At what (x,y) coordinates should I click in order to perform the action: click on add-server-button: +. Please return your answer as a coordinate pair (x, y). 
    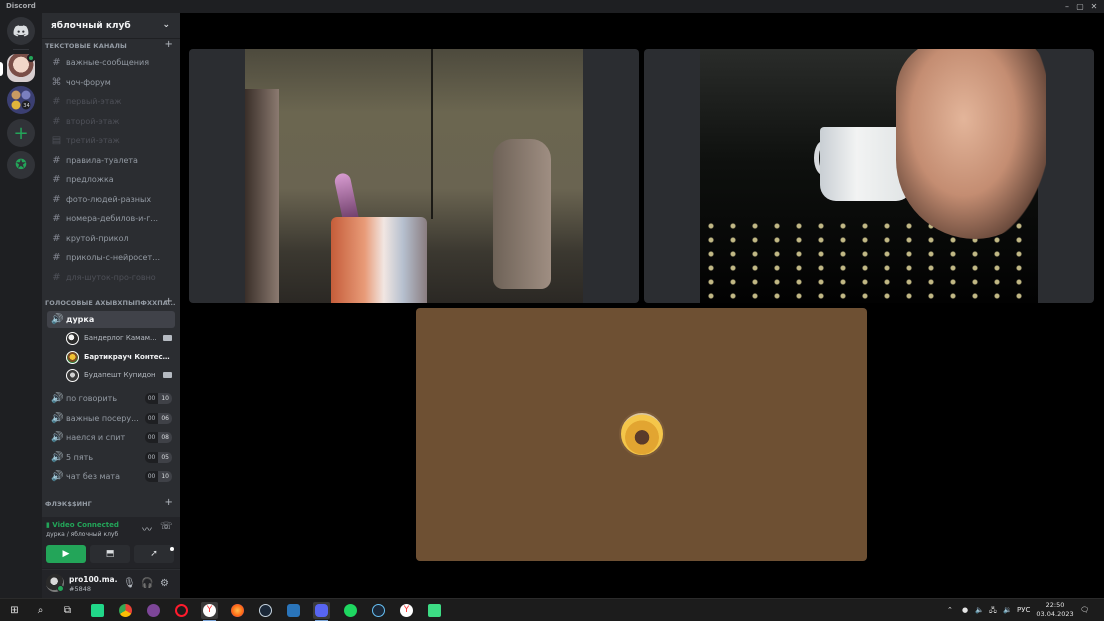
    Looking at the image, I should click on (21, 133).